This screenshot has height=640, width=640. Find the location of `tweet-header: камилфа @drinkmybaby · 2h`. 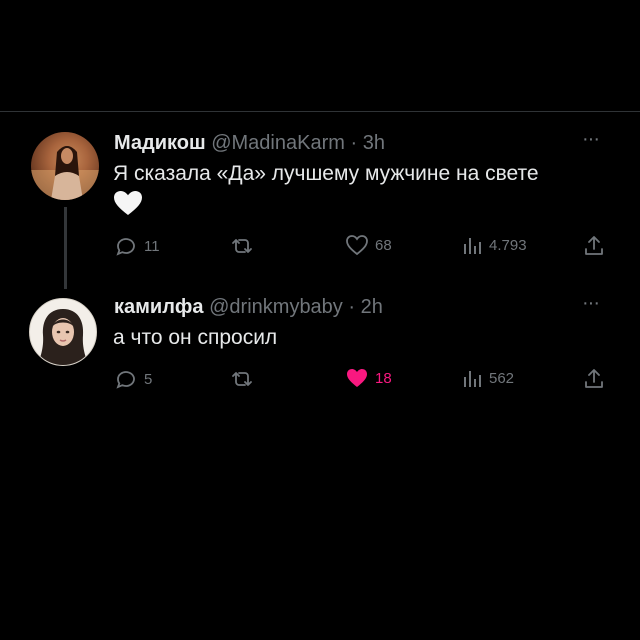

tweet-header: камилфа @drinkmybaby · 2h is located at coordinates (248, 307).